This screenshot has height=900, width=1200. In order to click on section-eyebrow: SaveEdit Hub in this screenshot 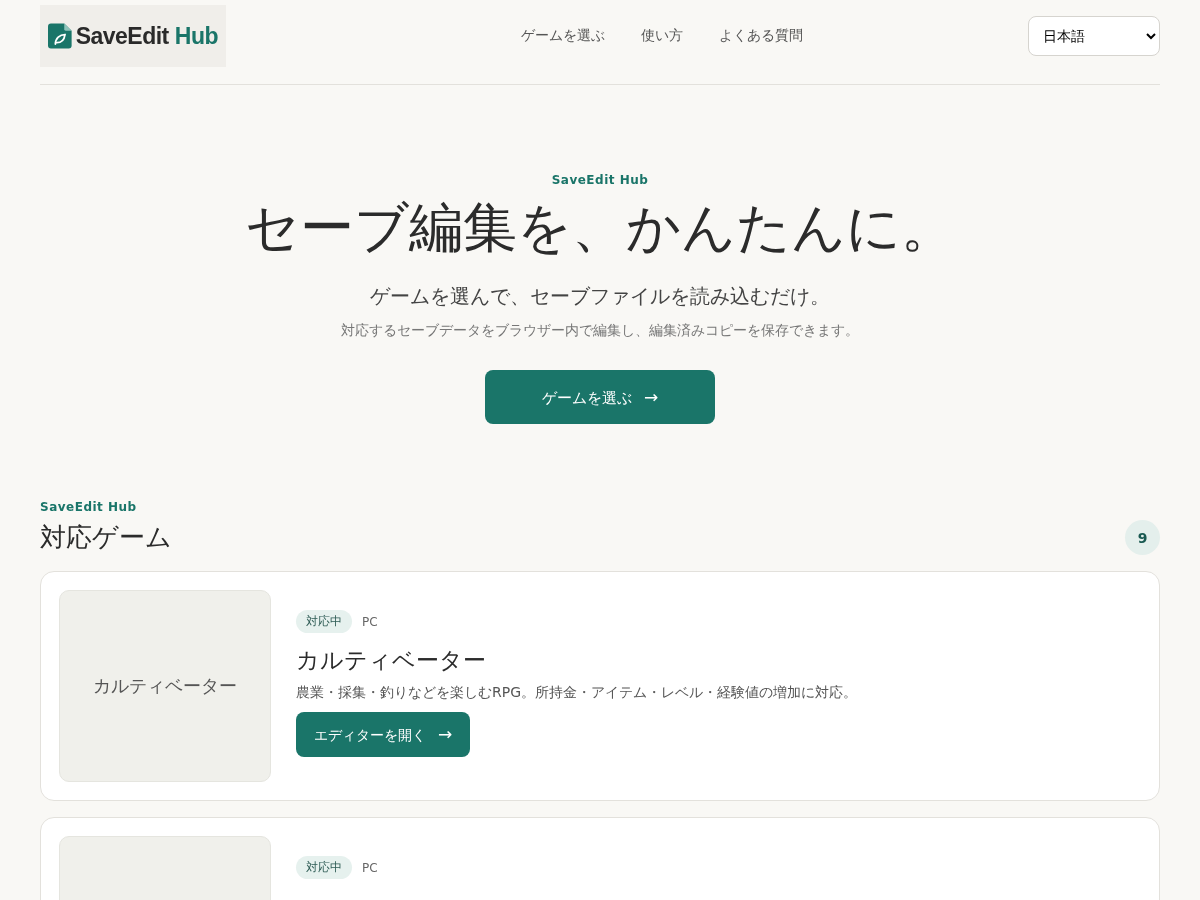, I will do `click(89, 507)`.